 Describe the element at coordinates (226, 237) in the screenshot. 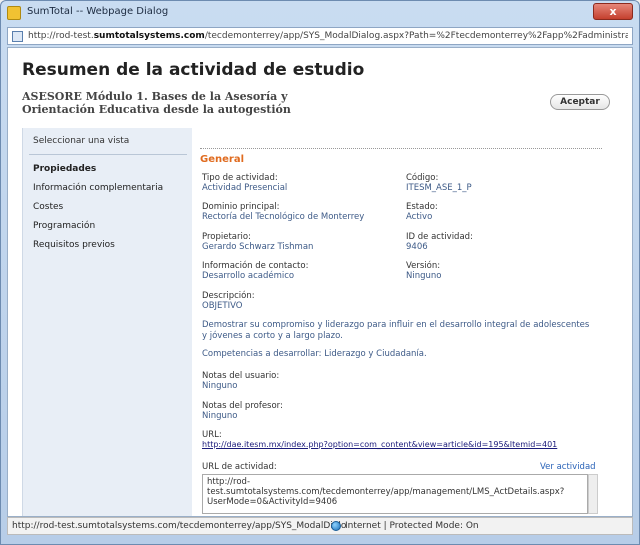

I see `propietario-label: Propietario:` at that location.